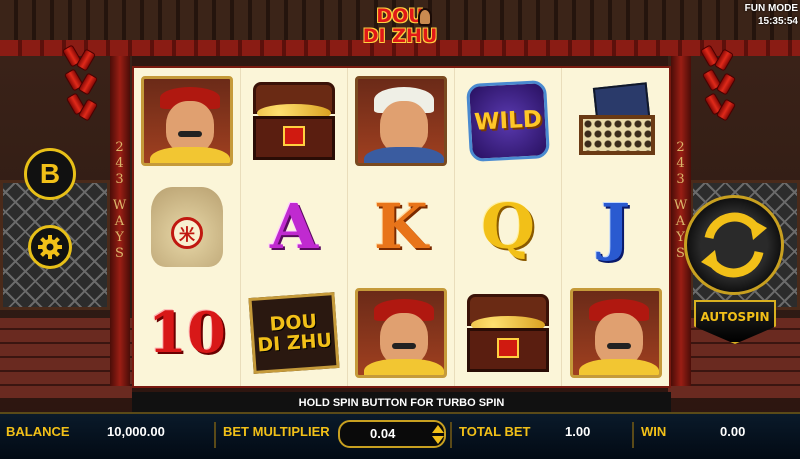 Image resolution: width=800 pixels, height=459 pixels. I want to click on win-value: 0.00, so click(733, 431).